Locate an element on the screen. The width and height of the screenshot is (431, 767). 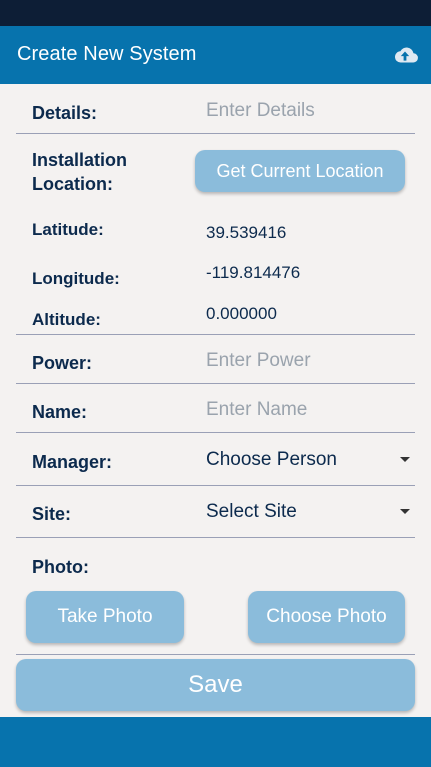
name-label: Name: is located at coordinates (60, 412).